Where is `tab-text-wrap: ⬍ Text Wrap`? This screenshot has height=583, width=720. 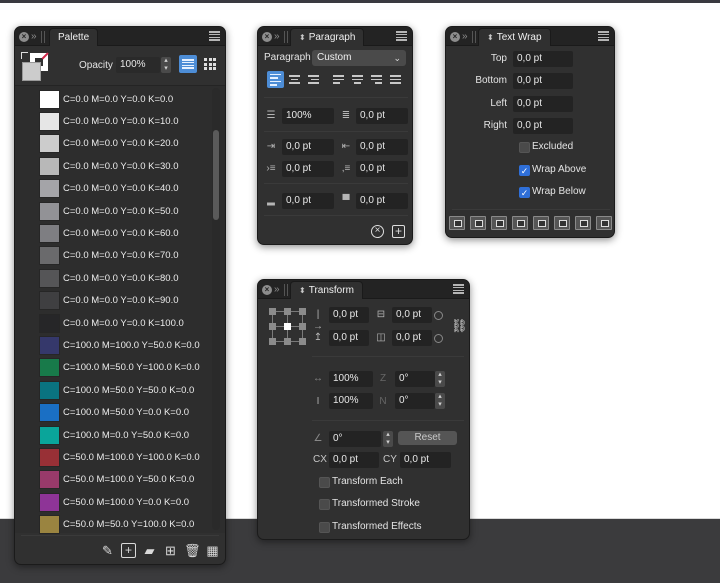 tab-text-wrap: ⬍ Text Wrap is located at coordinates (514, 37).